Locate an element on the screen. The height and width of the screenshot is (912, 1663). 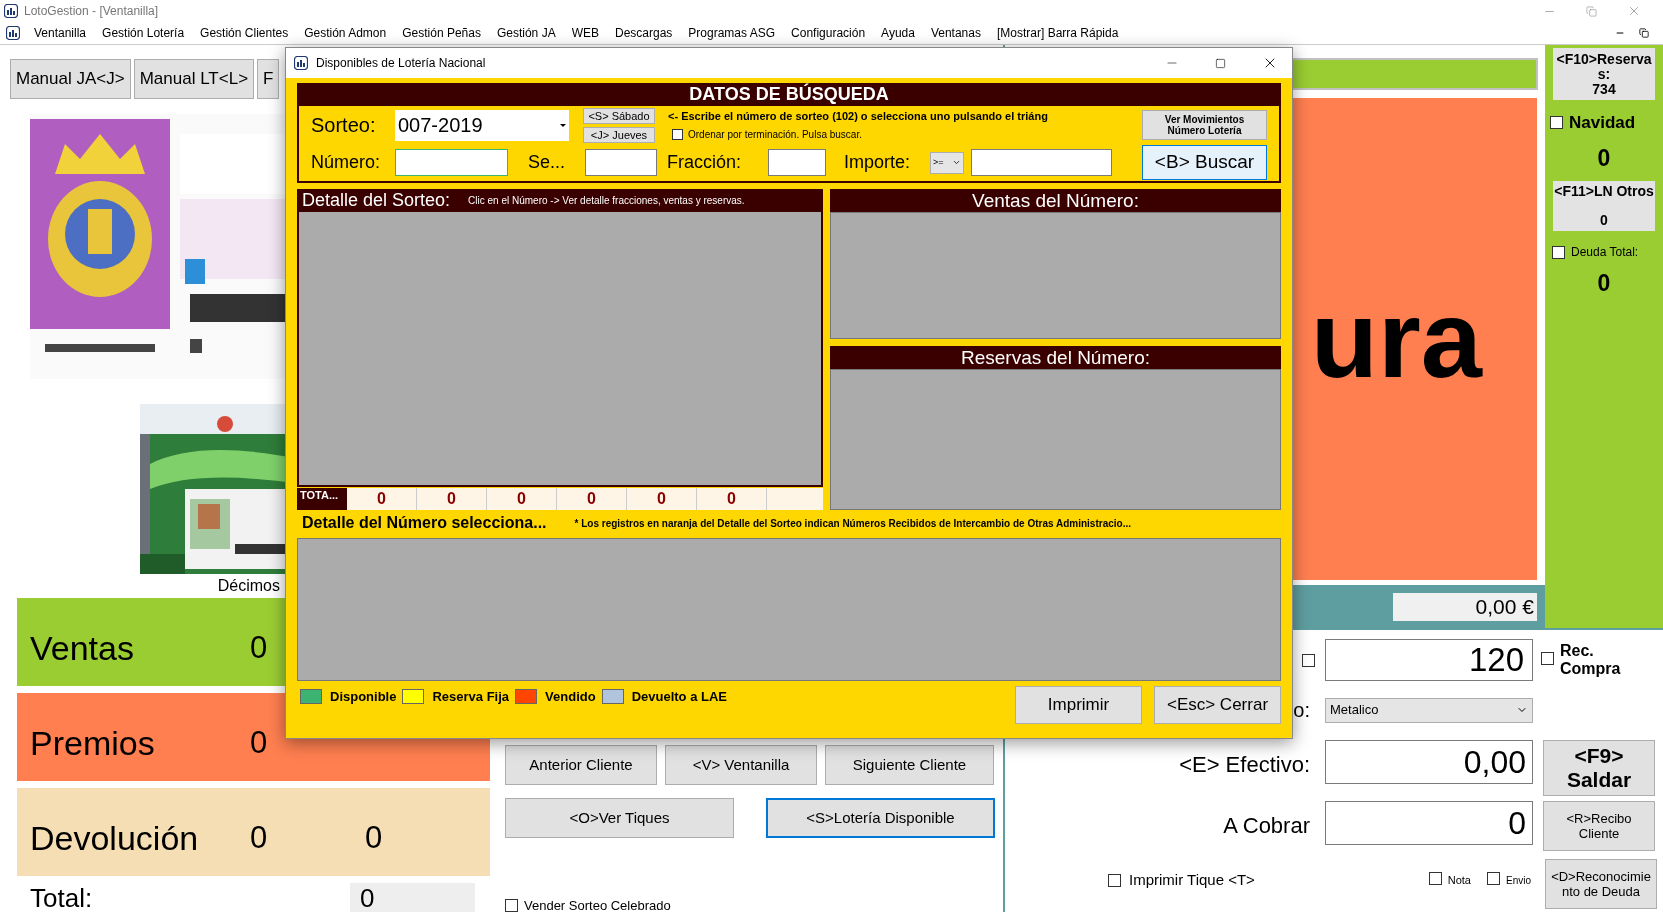
row-label: Premios is located at coordinates (93, 743).